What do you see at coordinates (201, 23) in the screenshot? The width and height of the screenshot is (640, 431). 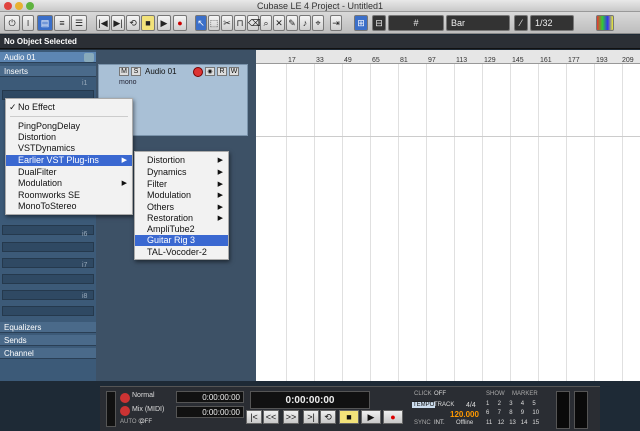 I see `object-selection-tool: ↖` at bounding box center [201, 23].